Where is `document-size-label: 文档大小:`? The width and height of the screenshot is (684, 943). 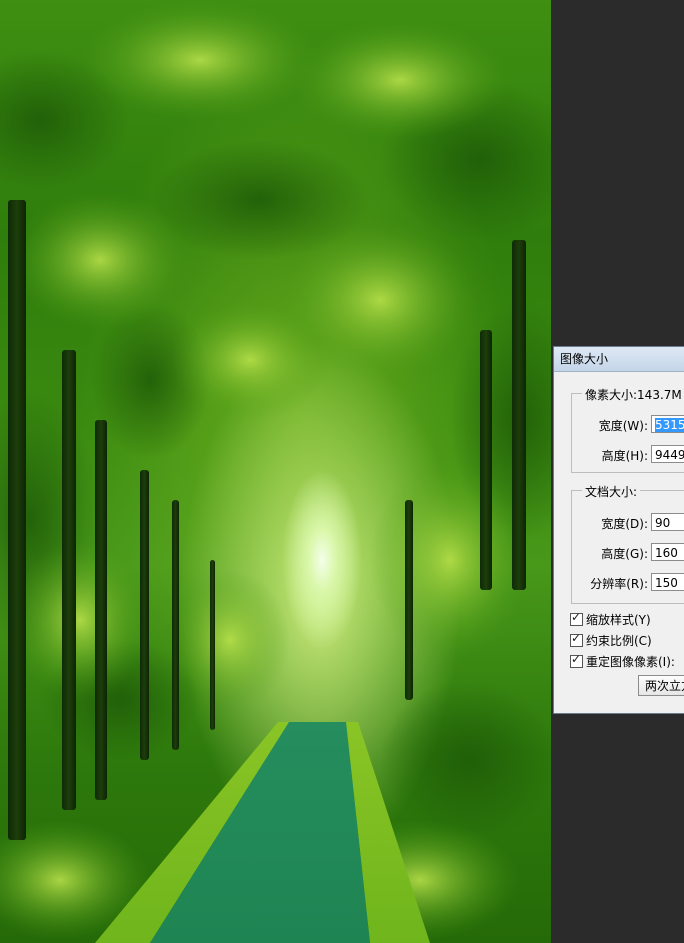 document-size-label: 文档大小: is located at coordinates (611, 491).